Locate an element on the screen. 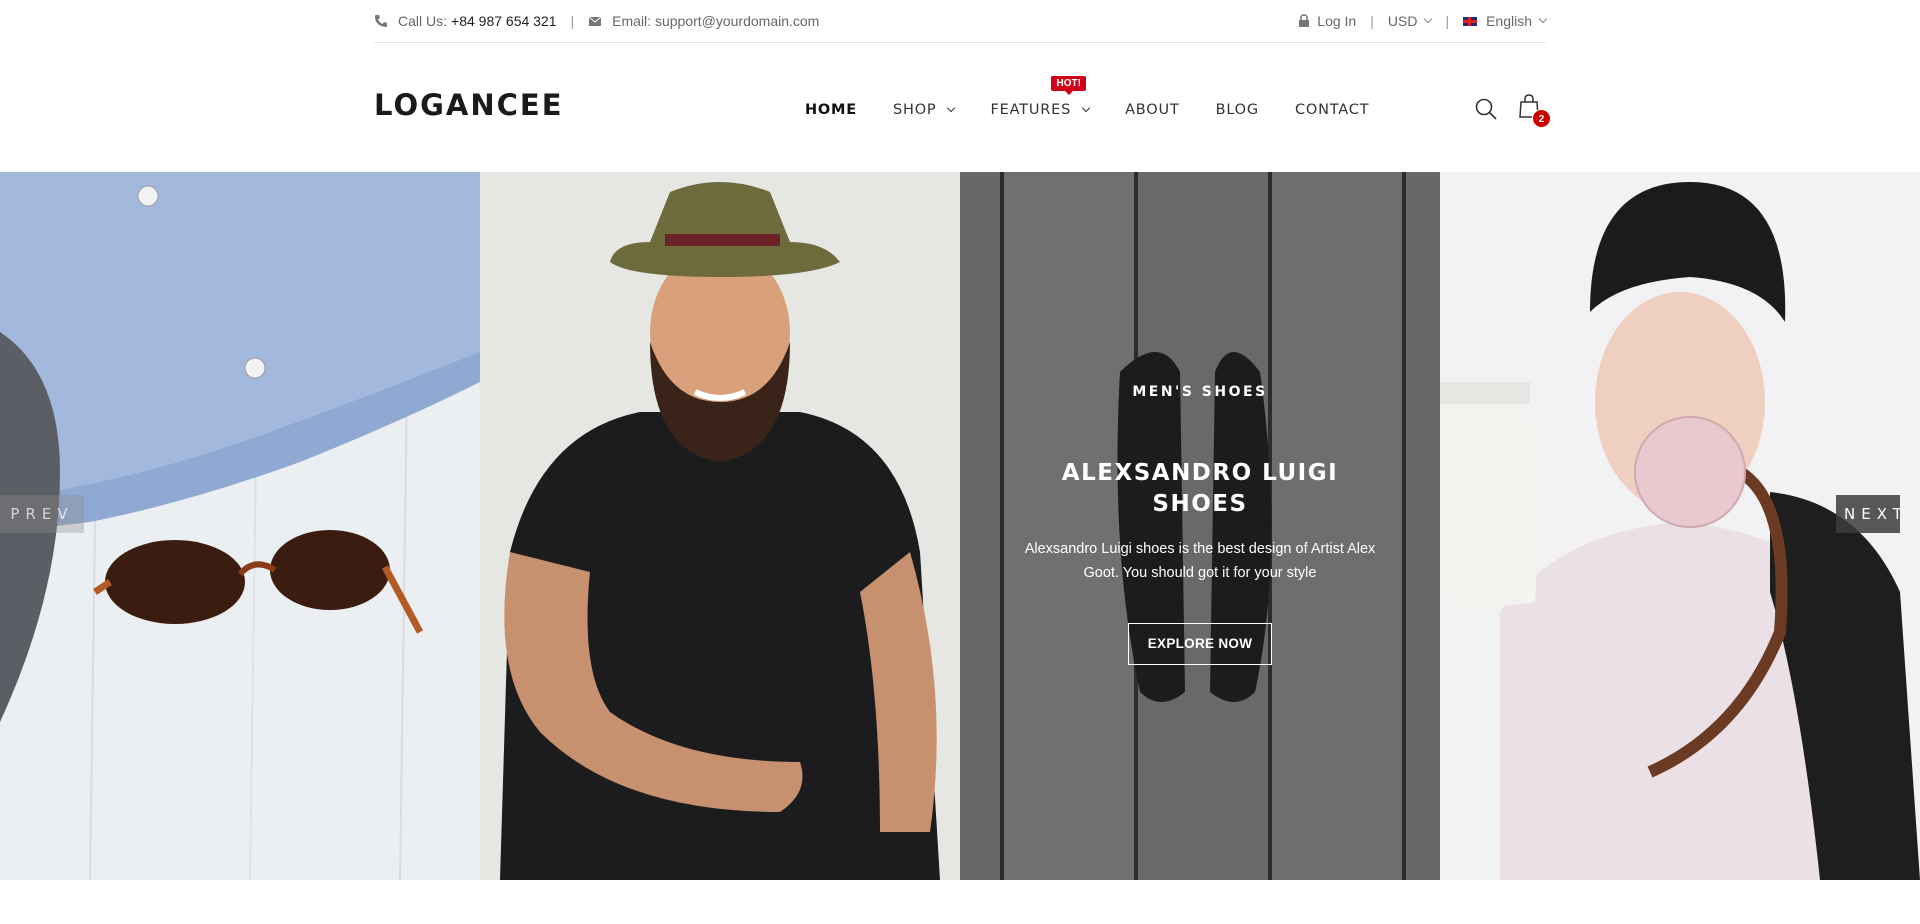 The width and height of the screenshot is (1920, 924). nav-label: BLOG is located at coordinates (1237, 110).